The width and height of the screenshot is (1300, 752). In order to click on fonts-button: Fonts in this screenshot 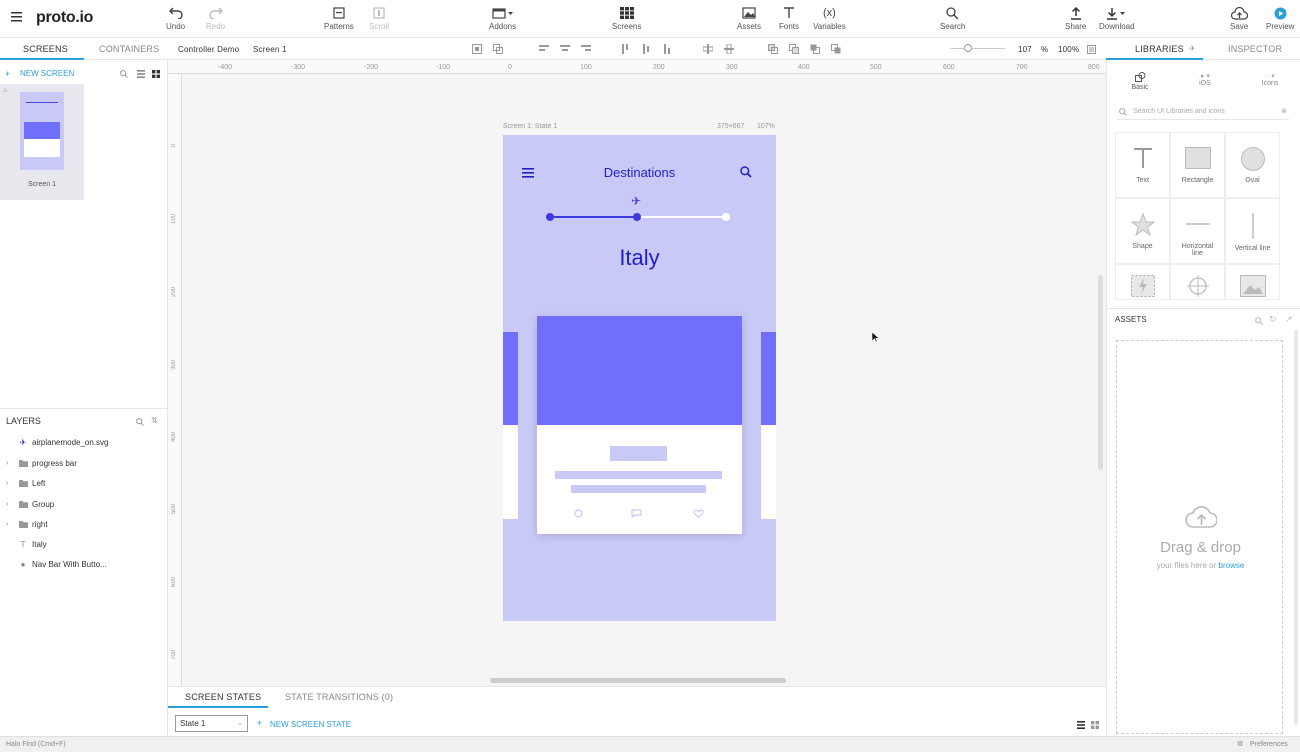, I will do `click(789, 17)`.